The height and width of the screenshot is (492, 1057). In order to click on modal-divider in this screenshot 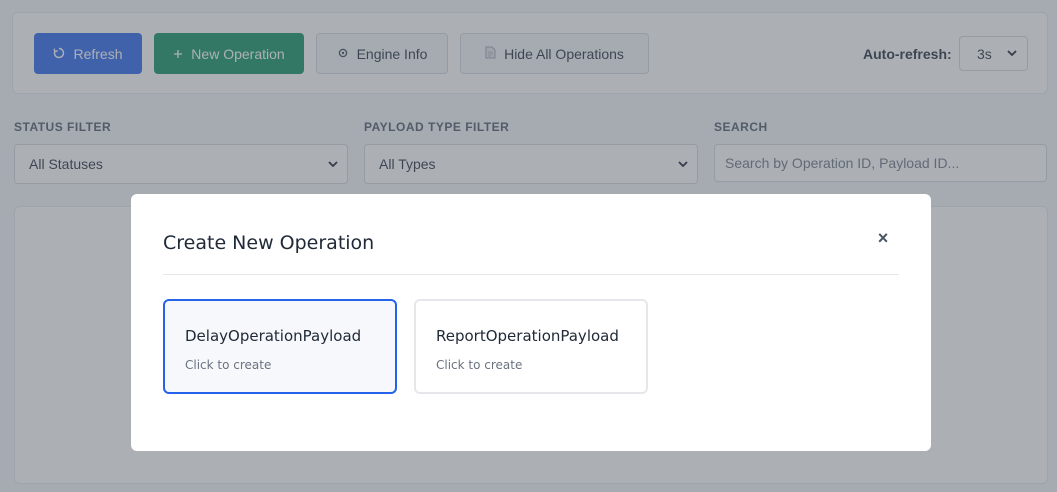, I will do `click(531, 274)`.